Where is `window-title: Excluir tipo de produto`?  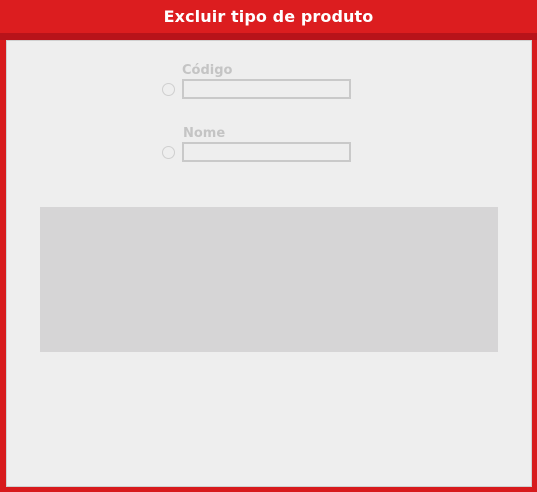
window-title: Excluir tipo de produto is located at coordinates (268, 16).